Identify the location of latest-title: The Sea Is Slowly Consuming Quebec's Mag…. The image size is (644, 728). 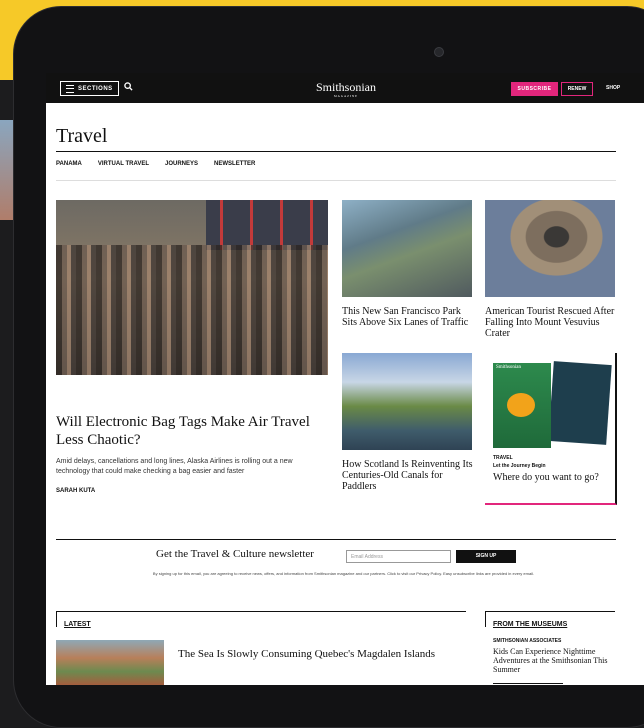
(313, 654).